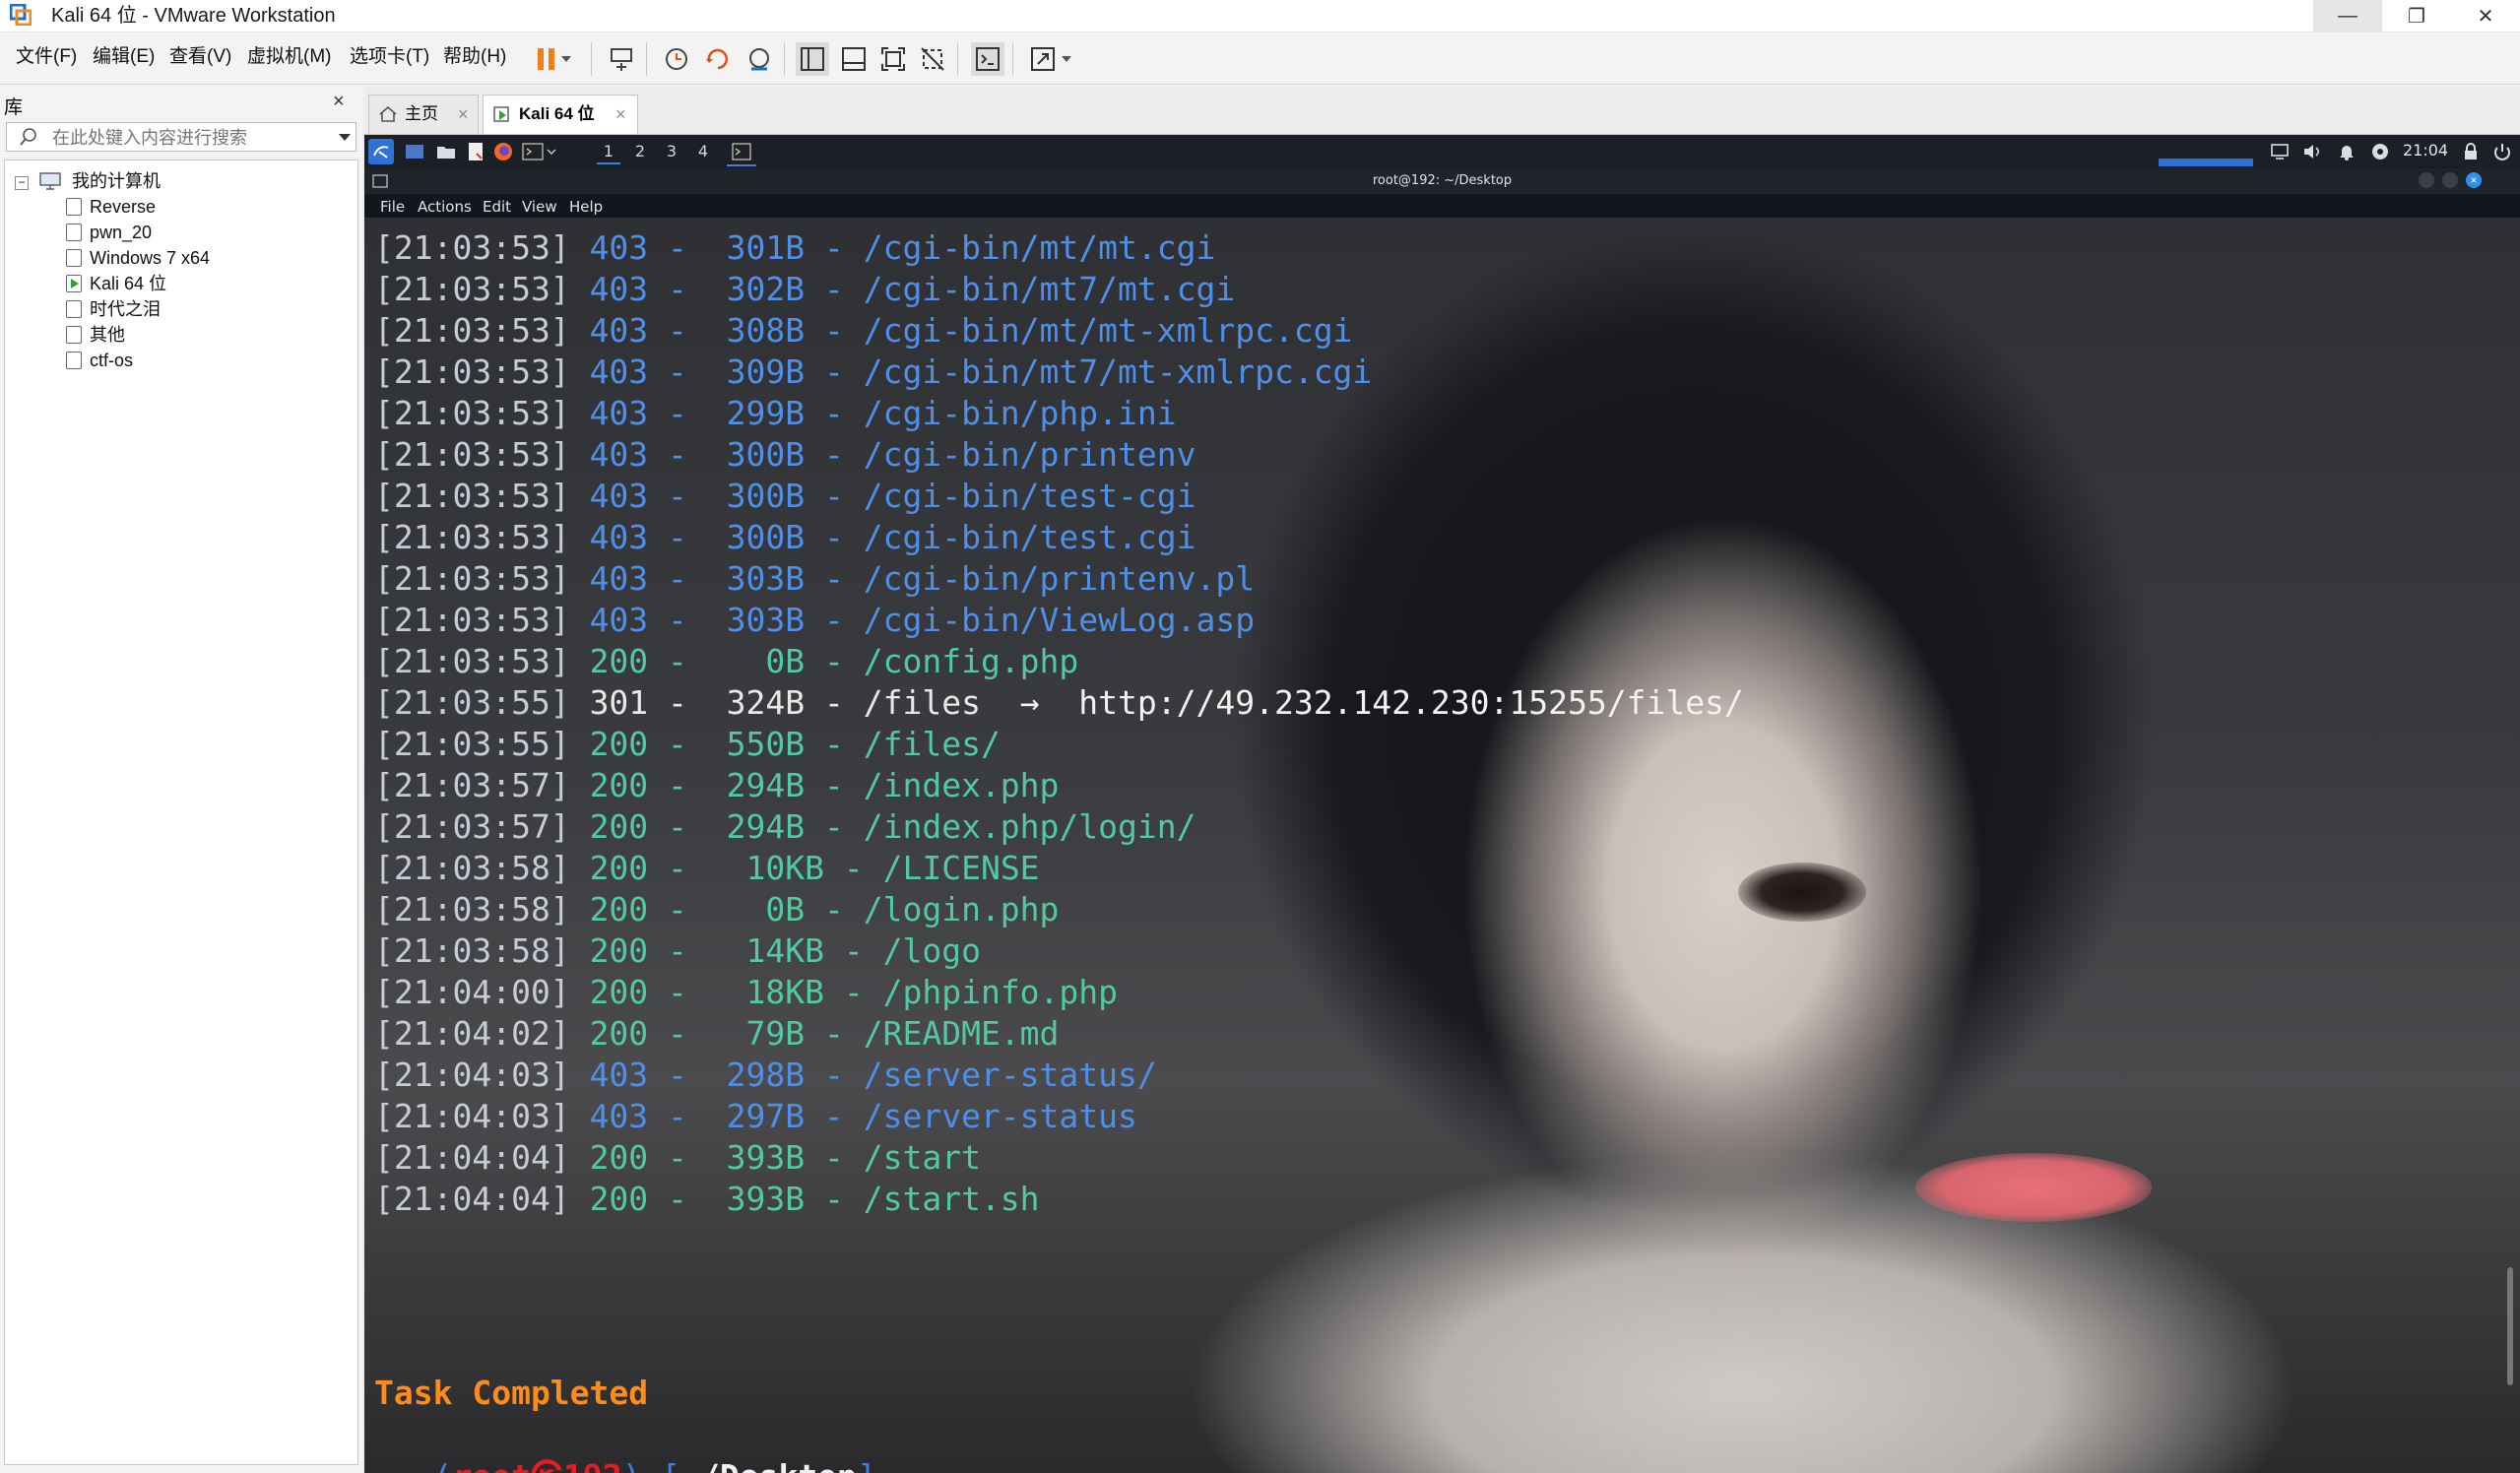  I want to click on text-editor-button, so click(475, 151).